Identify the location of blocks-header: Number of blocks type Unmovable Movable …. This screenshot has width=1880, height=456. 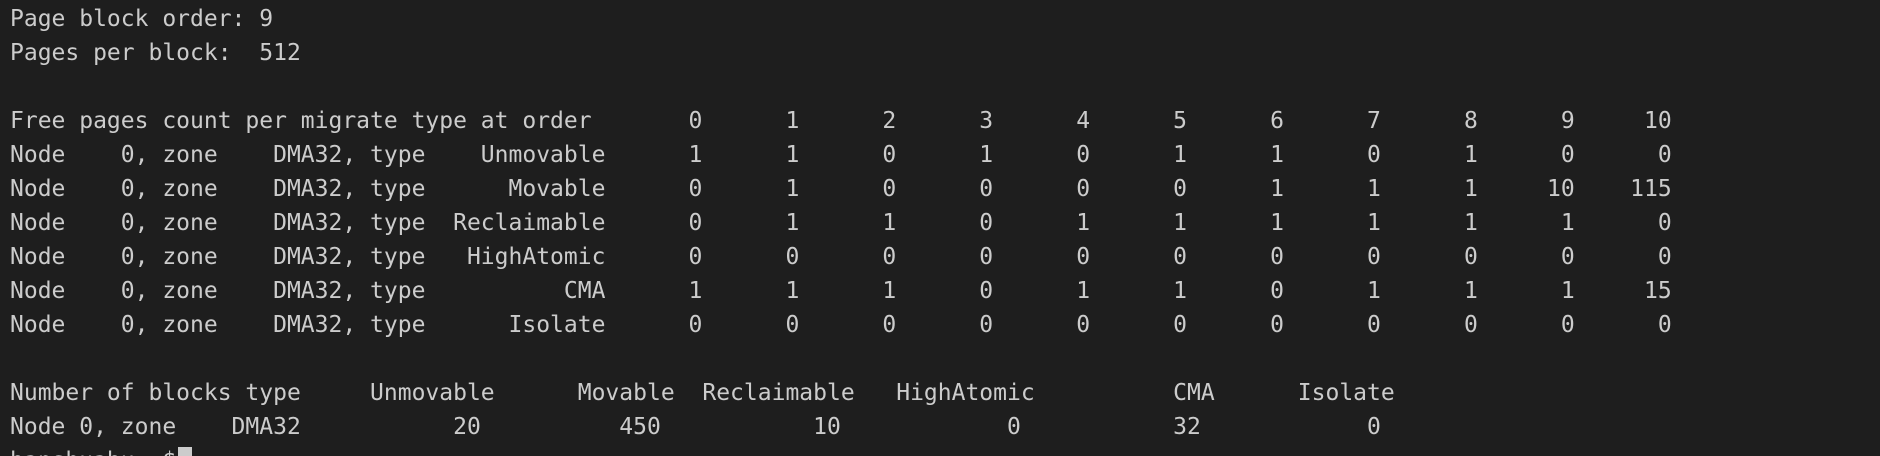
(702, 393).